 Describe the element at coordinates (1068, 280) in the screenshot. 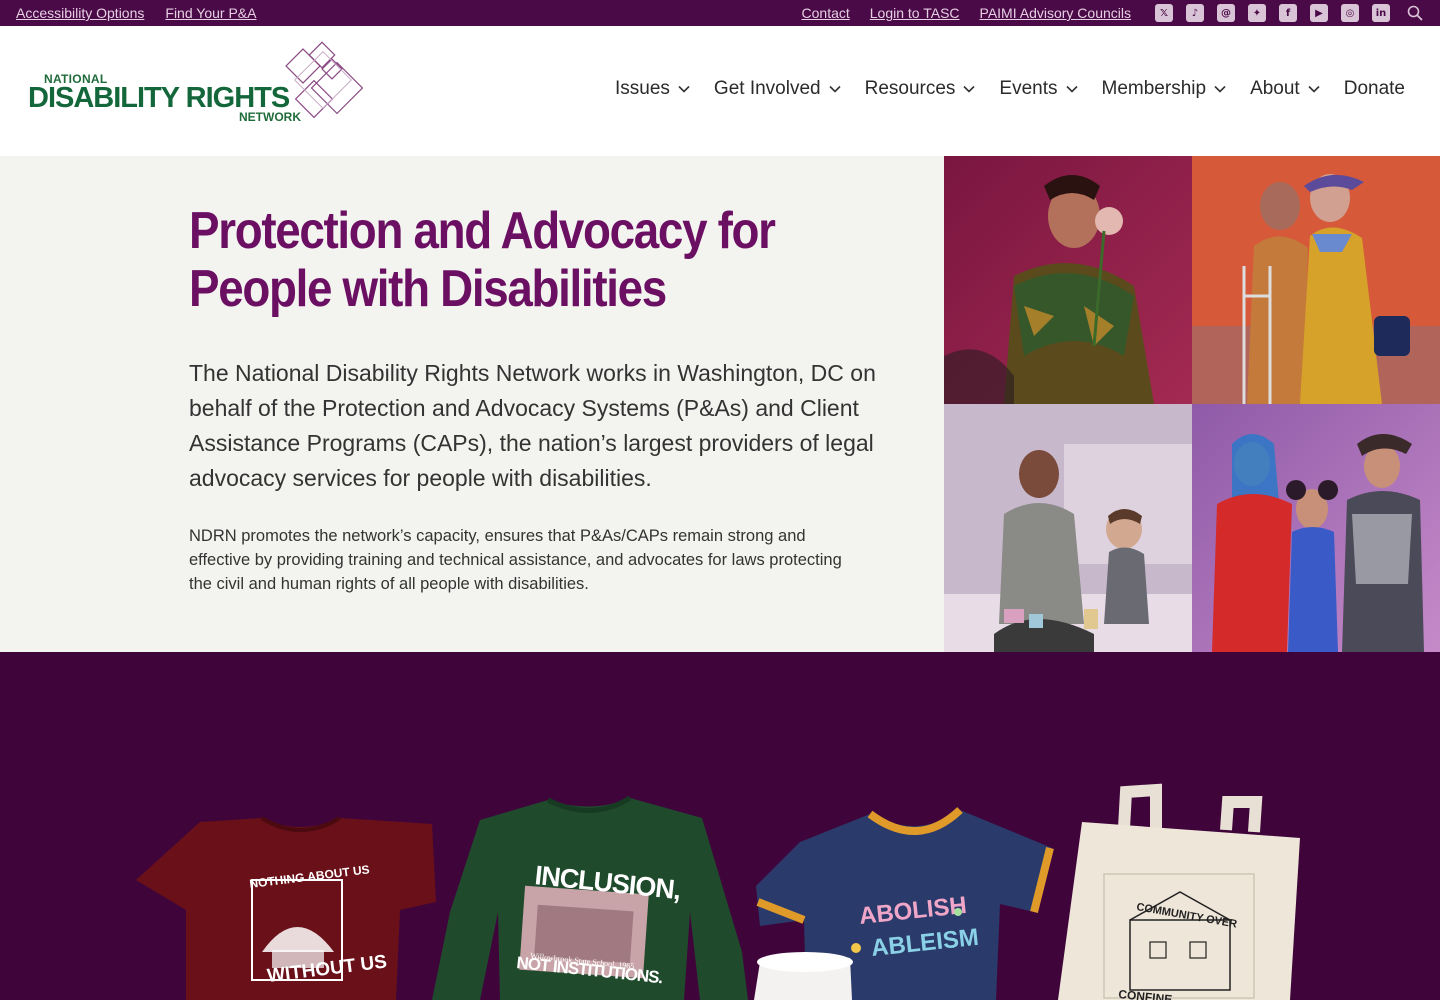

I see `photo-man-with-flowers` at that location.